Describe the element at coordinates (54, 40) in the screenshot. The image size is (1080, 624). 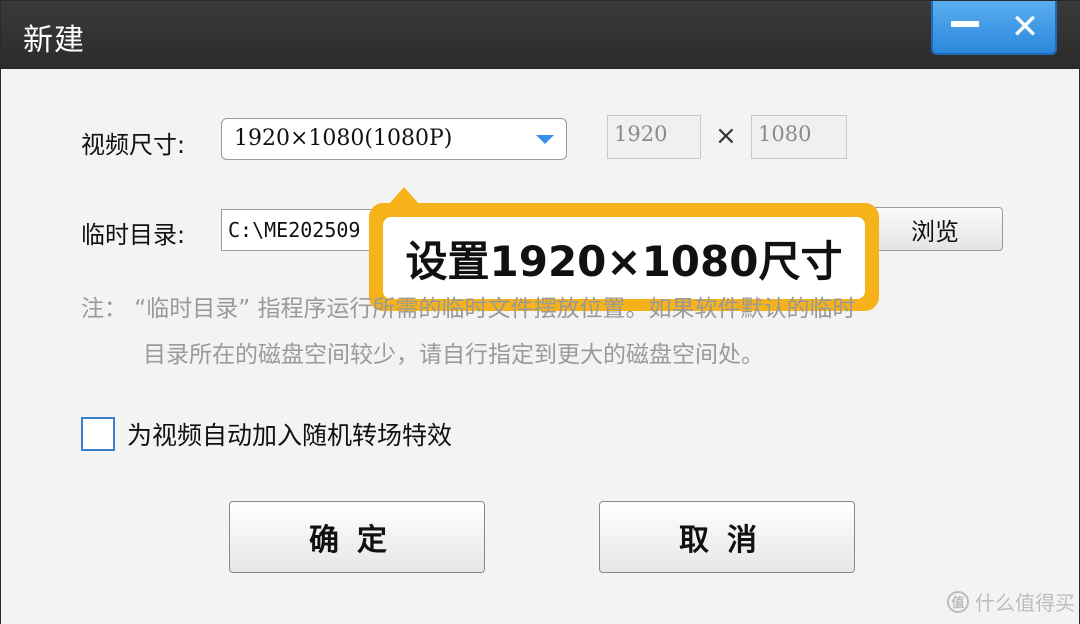
I see `dialog-title: 新建` at that location.